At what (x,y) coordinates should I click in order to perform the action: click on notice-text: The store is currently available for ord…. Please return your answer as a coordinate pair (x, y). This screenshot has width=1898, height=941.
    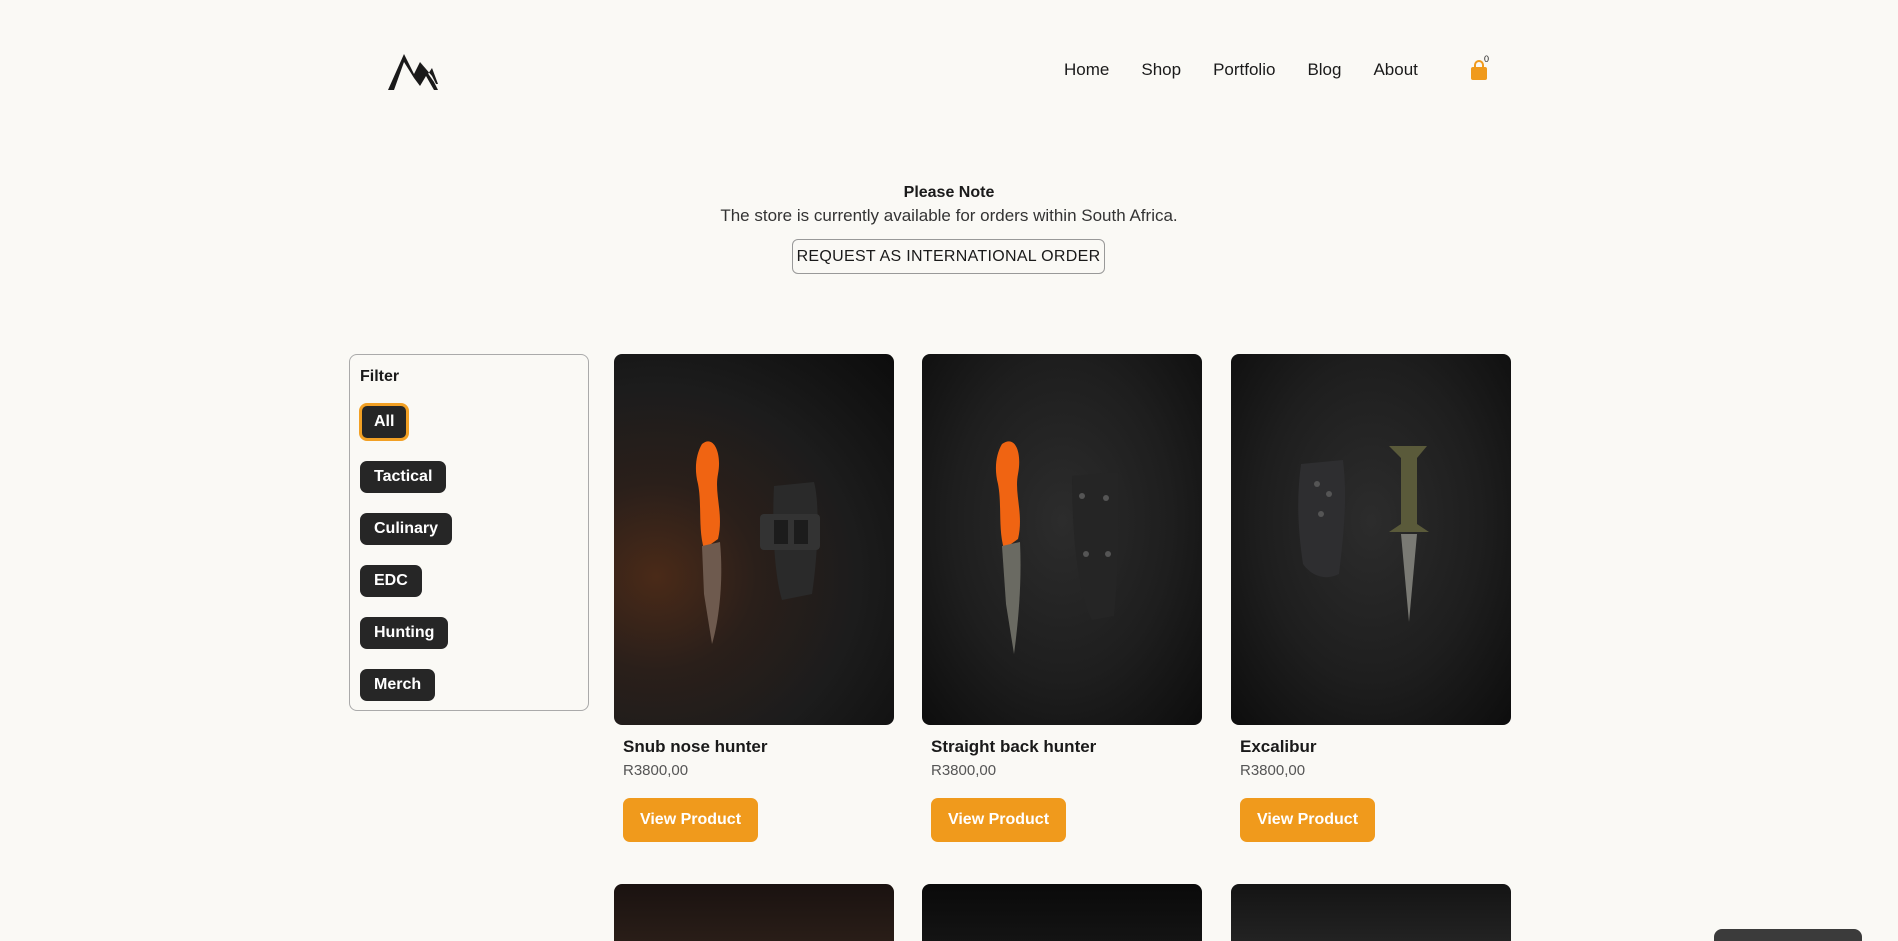
    Looking at the image, I should click on (949, 215).